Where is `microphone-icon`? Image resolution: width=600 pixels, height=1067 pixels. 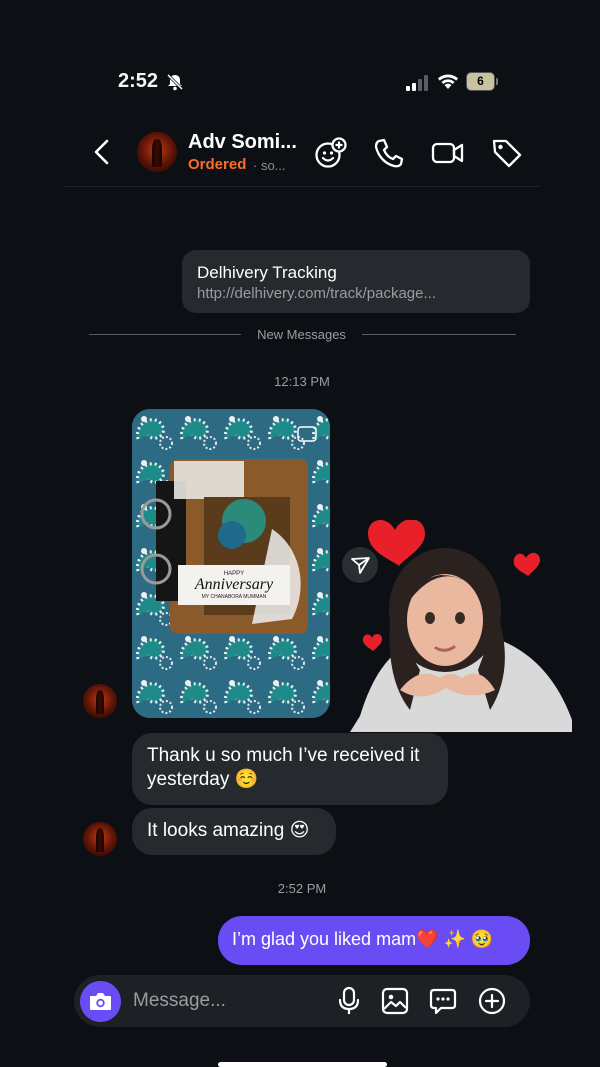
microphone-icon is located at coordinates (349, 1001).